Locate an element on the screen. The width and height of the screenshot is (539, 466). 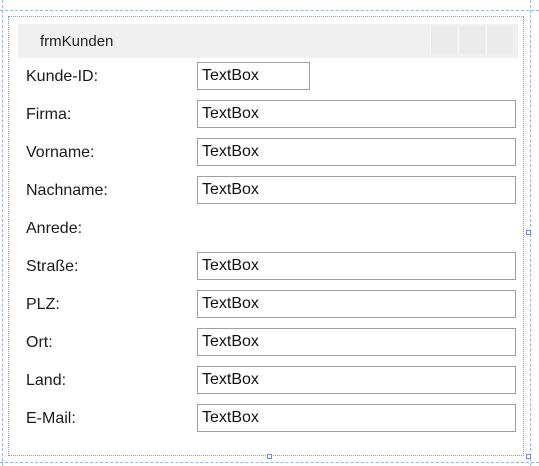
plz-textbox: TextBox is located at coordinates (356, 304).